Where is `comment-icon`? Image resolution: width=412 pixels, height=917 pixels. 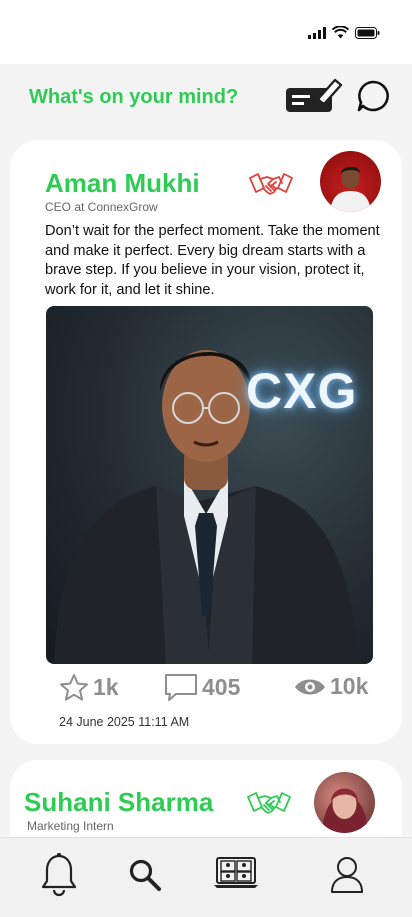
comment-icon is located at coordinates (181, 687).